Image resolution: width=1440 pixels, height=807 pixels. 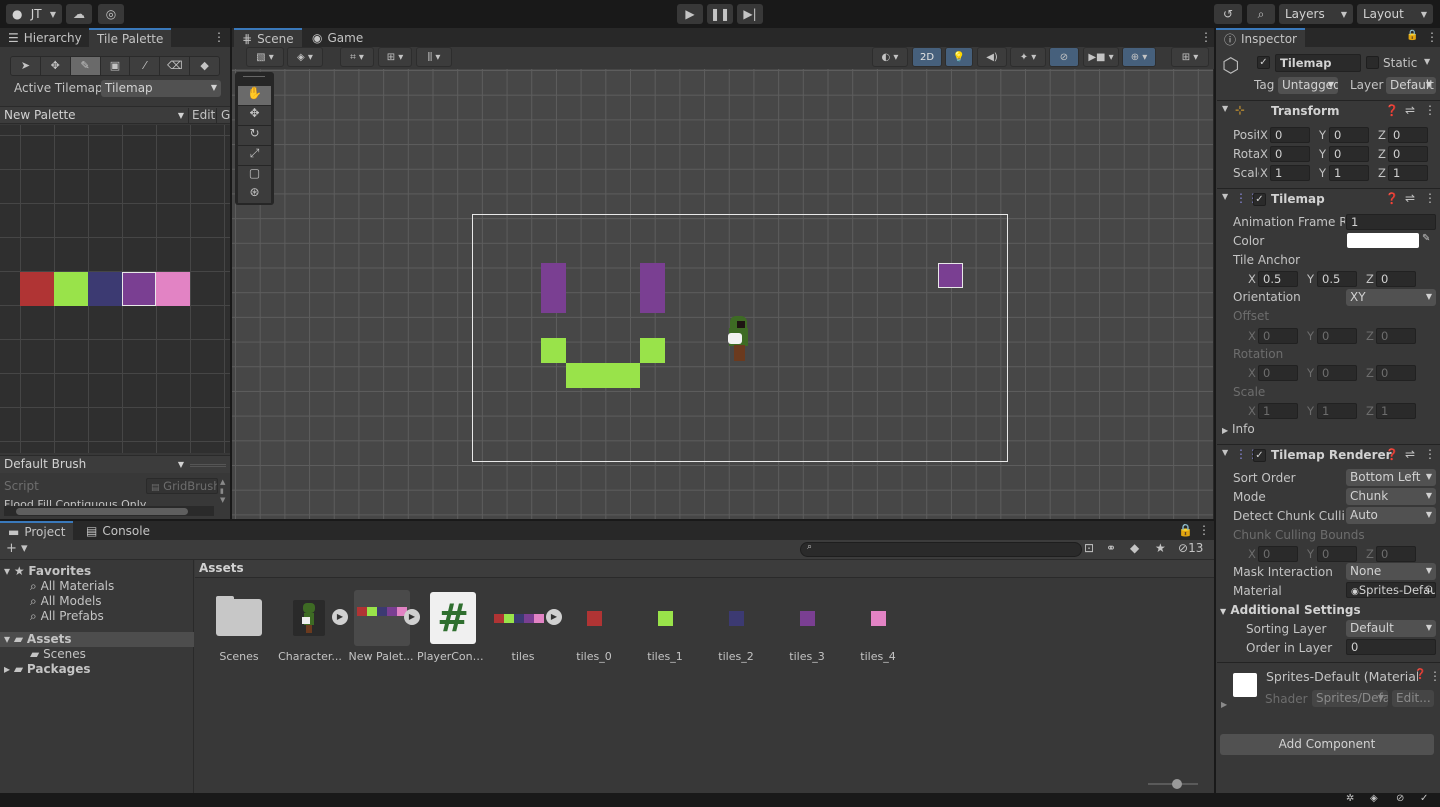 I want to click on hidden-packages-toggle: ⊘13, so click(x=1190, y=548).